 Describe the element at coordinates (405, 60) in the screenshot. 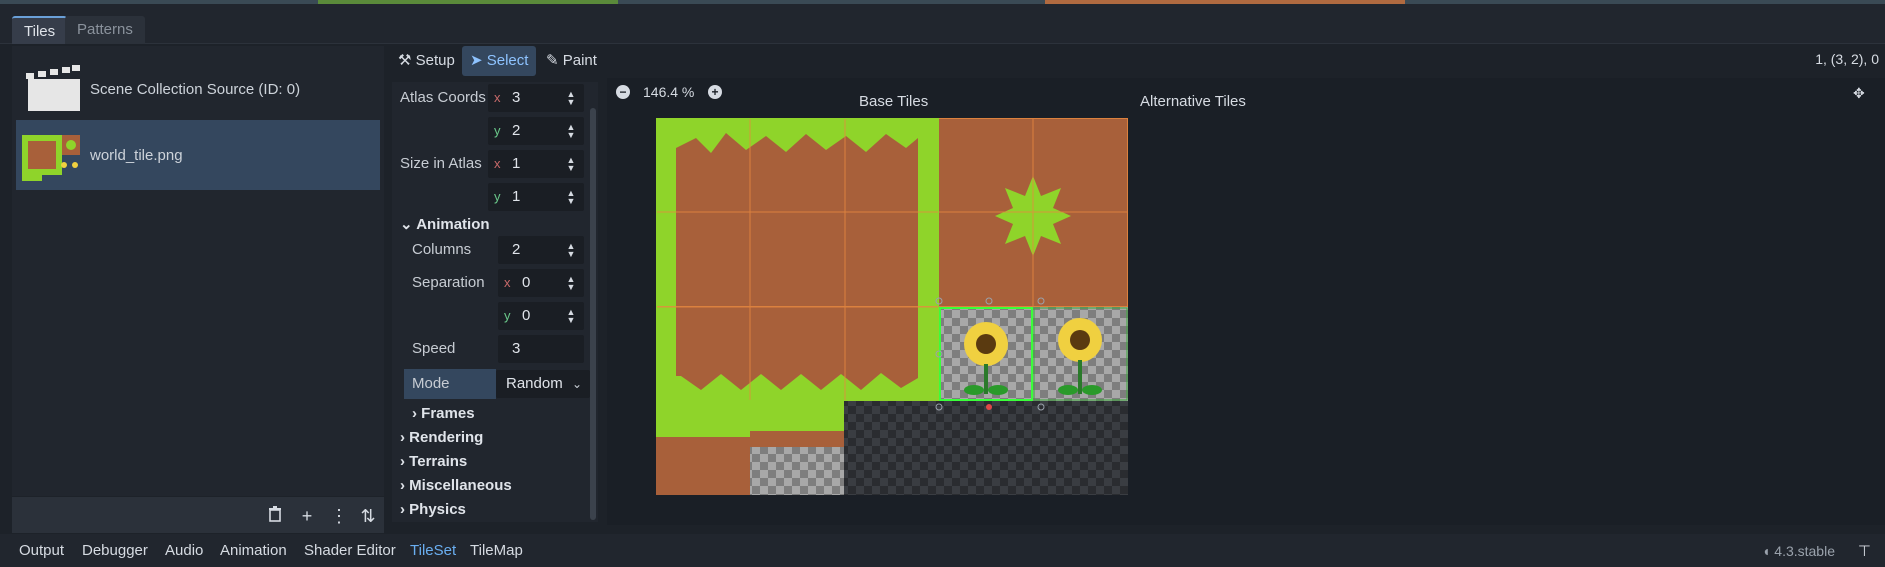

I see `wrench-icon: ⚒` at that location.